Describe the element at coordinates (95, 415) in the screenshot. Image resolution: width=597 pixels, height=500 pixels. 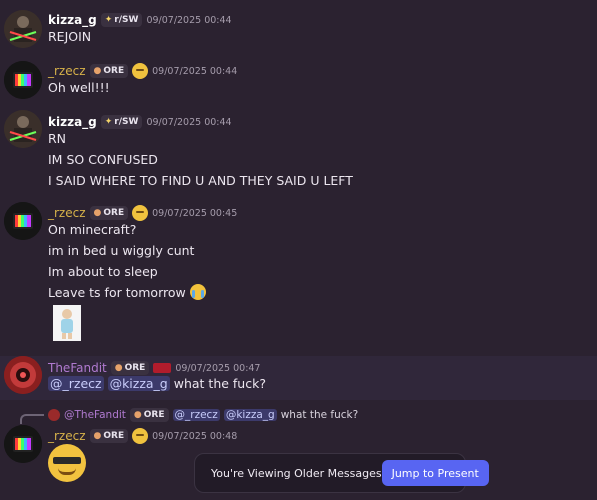
I see `reply-username: @TheFandit` at that location.